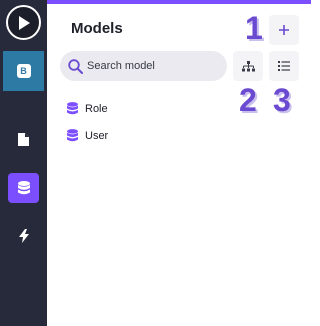 The image size is (320, 326). I want to click on sidebar: B, so click(23, 163).